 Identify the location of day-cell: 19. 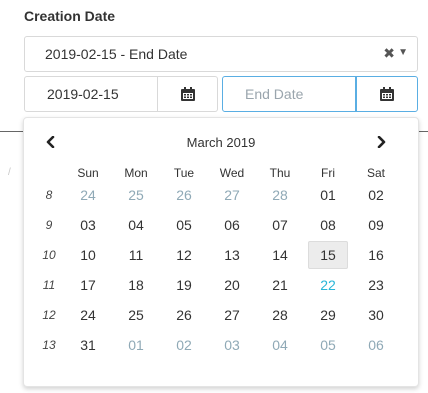
(184, 285).